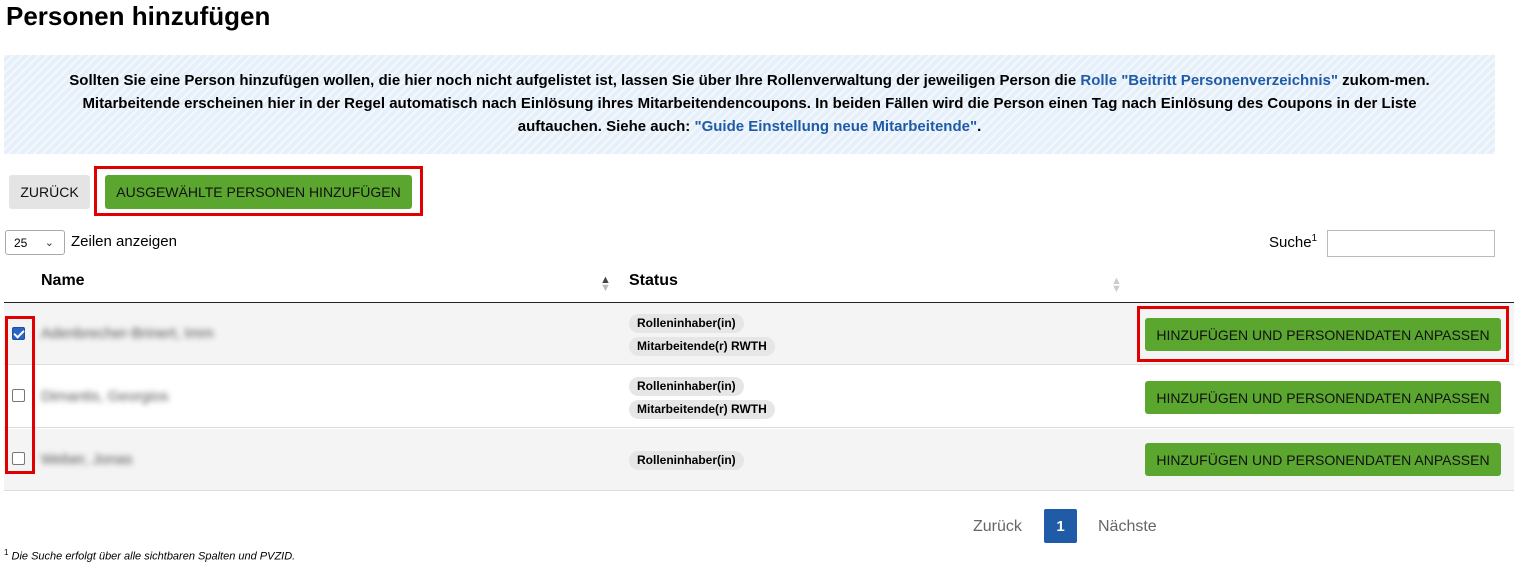 This screenshot has height=578, width=1514. Describe the element at coordinates (1290, 242) in the screenshot. I see `search-label-text: Suche` at that location.